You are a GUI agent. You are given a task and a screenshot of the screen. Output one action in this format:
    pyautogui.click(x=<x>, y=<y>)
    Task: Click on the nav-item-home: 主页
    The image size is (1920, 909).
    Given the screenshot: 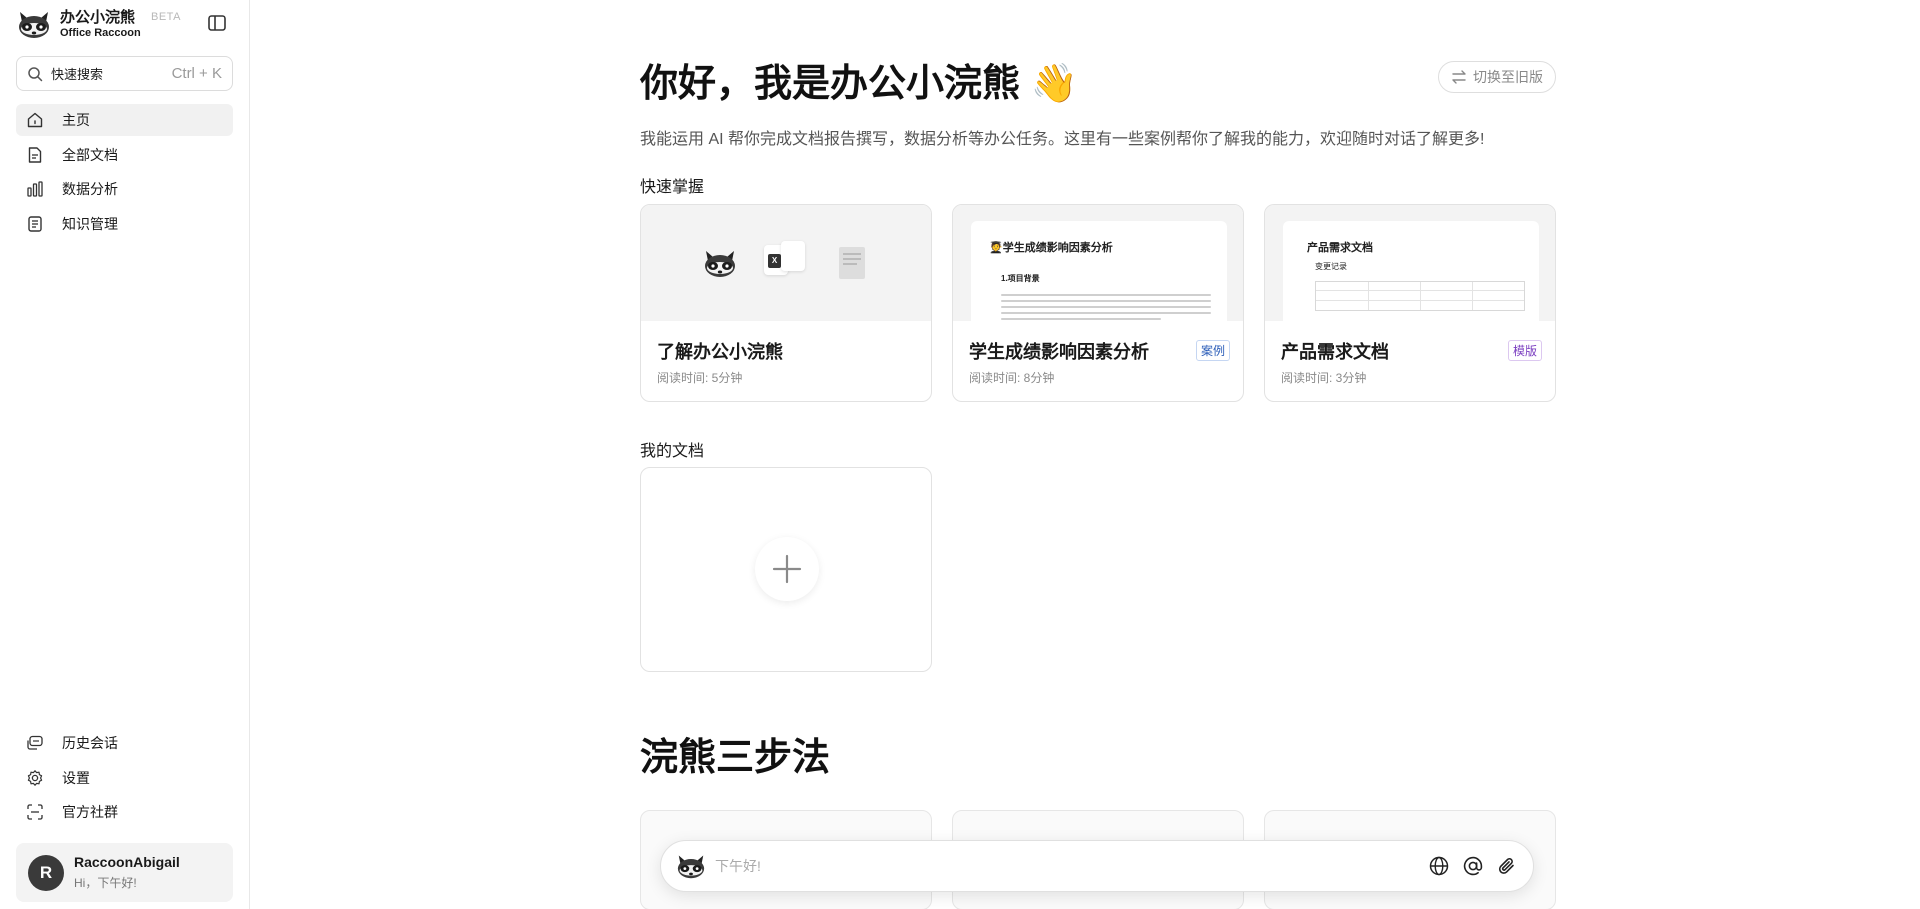 What is the action you would take?
    pyautogui.click(x=124, y=120)
    